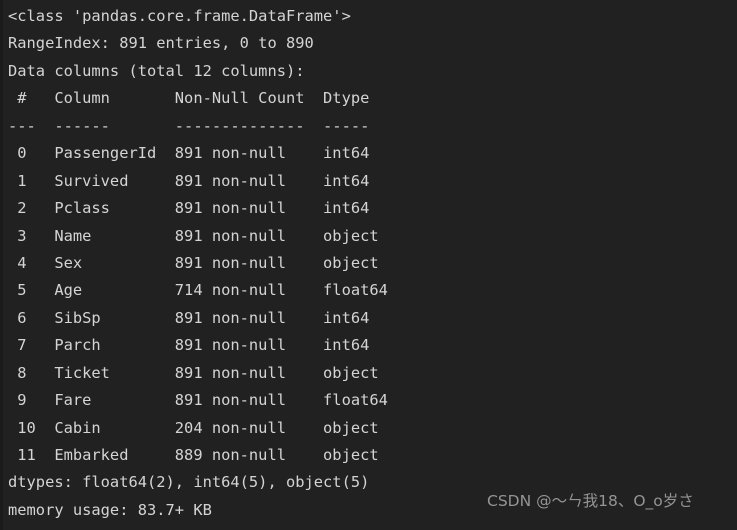 The width and height of the screenshot is (737, 530). I want to click on table-row: 5 Age 714 non-null float64, so click(198, 290).